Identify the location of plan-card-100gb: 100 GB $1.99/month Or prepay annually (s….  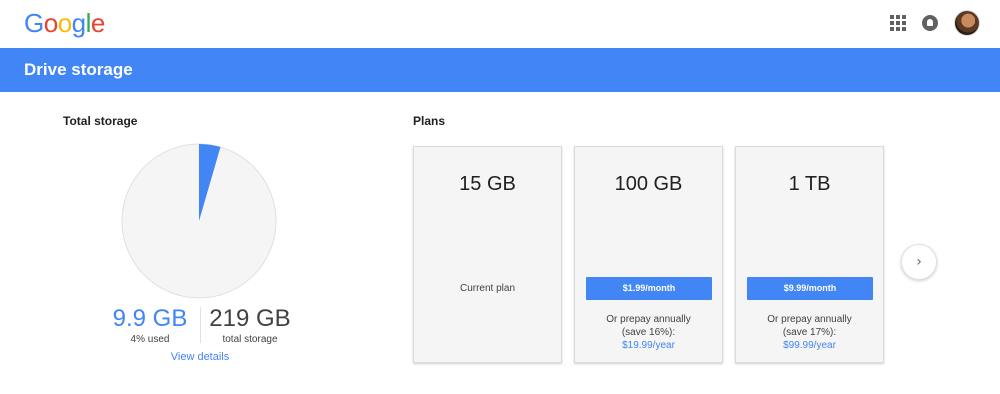
(648, 254).